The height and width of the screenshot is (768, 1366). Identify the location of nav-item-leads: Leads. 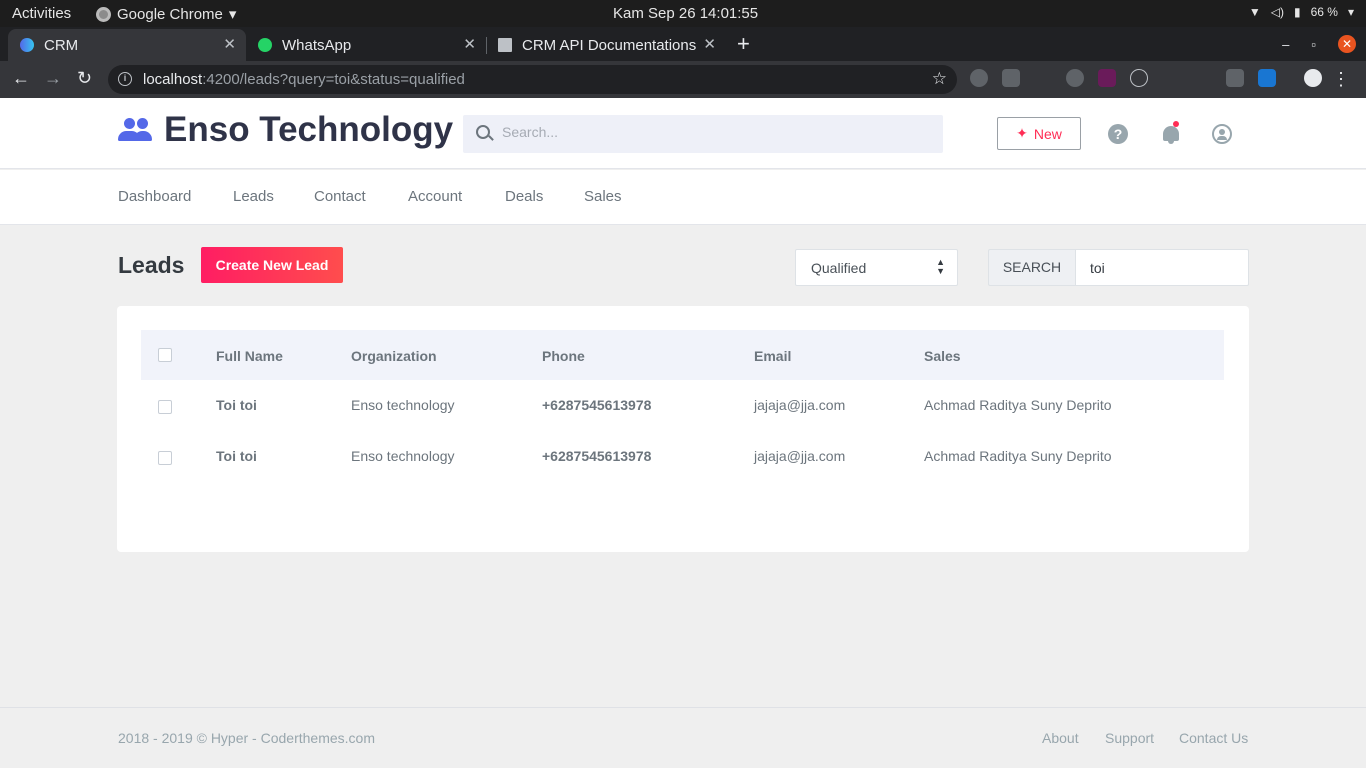
(253, 196).